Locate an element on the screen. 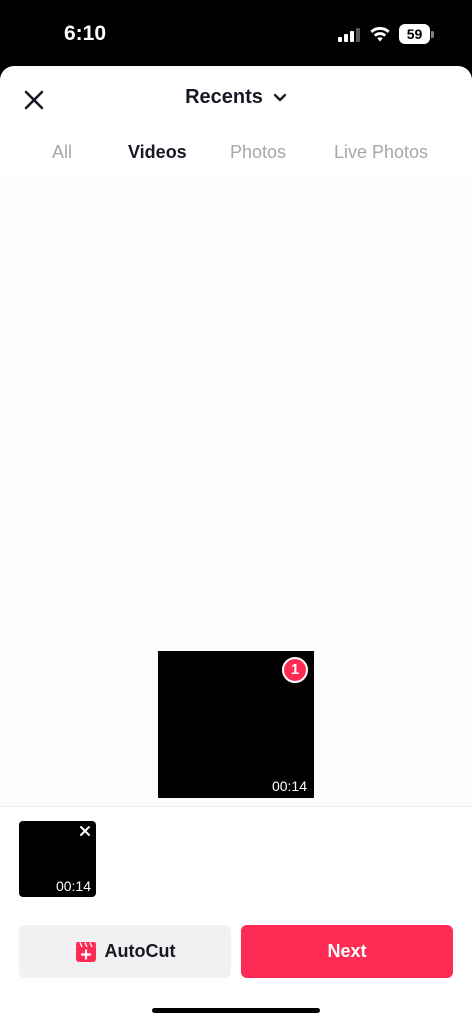 Image resolution: width=472 pixels, height=1024 pixels. home-indicator is located at coordinates (236, 1010).